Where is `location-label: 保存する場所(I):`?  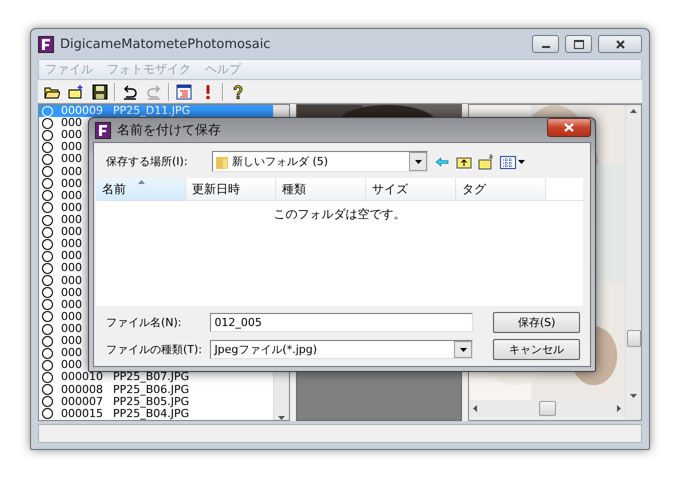 location-label: 保存する場所(I): is located at coordinates (147, 161).